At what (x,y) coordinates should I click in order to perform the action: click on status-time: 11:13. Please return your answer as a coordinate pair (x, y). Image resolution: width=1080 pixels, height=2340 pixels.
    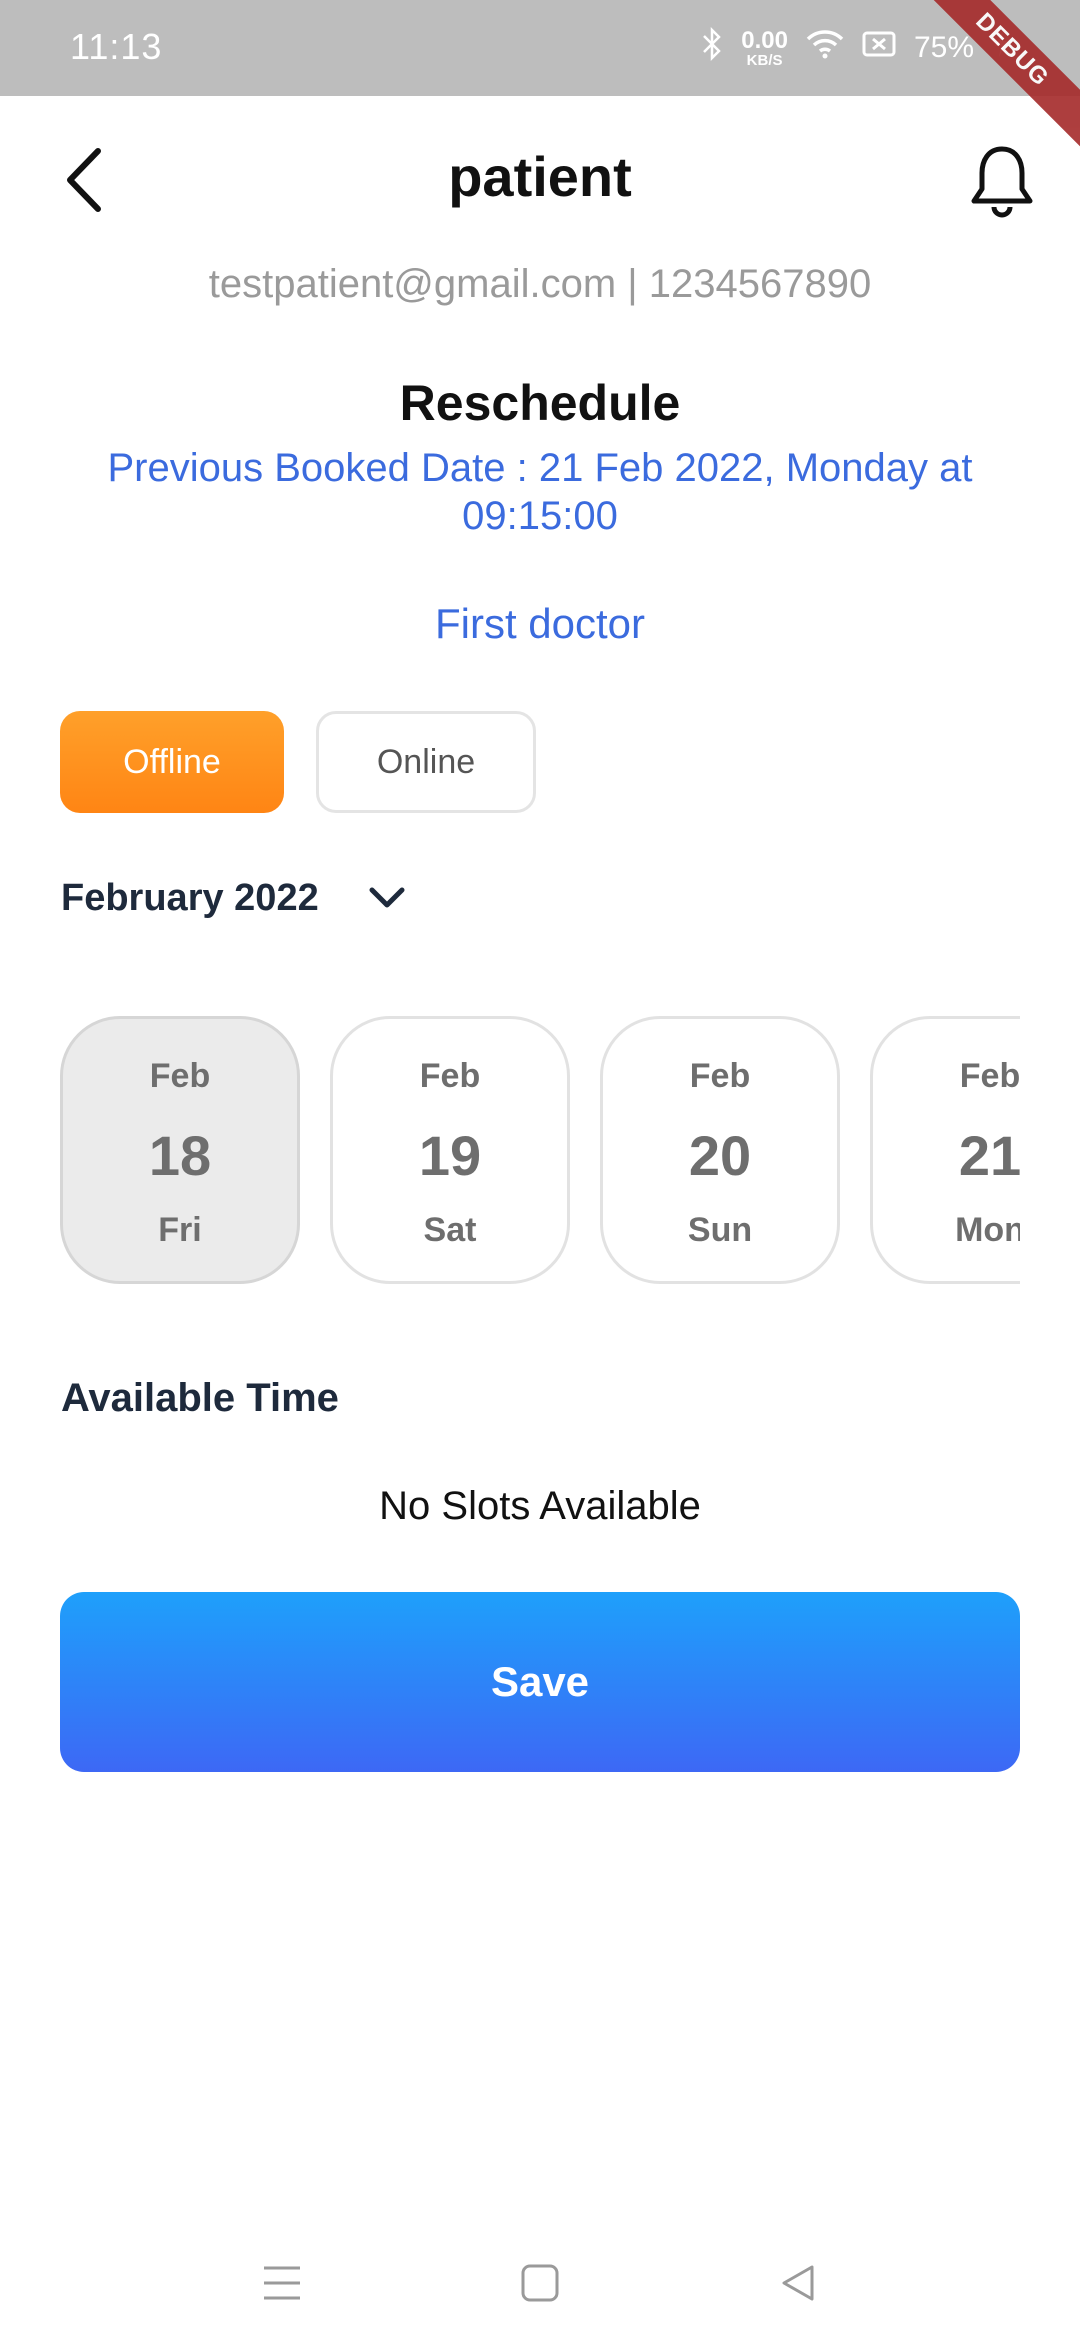
    Looking at the image, I should click on (116, 46).